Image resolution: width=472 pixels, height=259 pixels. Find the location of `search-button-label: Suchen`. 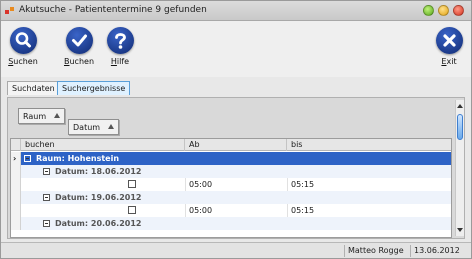

search-button-label: Suchen is located at coordinates (23, 61).